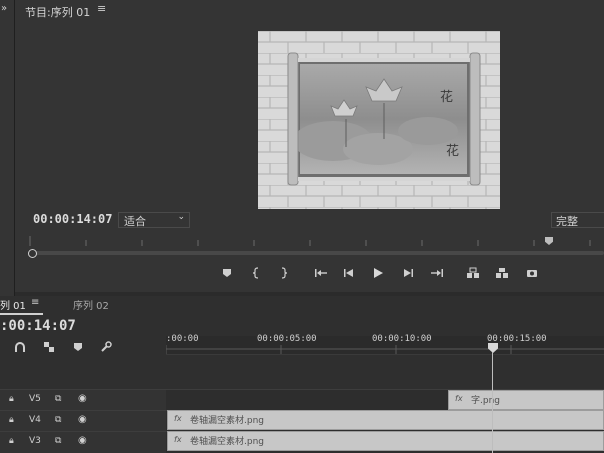 This screenshot has width=604, height=453. What do you see at coordinates (154, 220) in the screenshot?
I see `fit-select: 适合 ⌄` at bounding box center [154, 220].